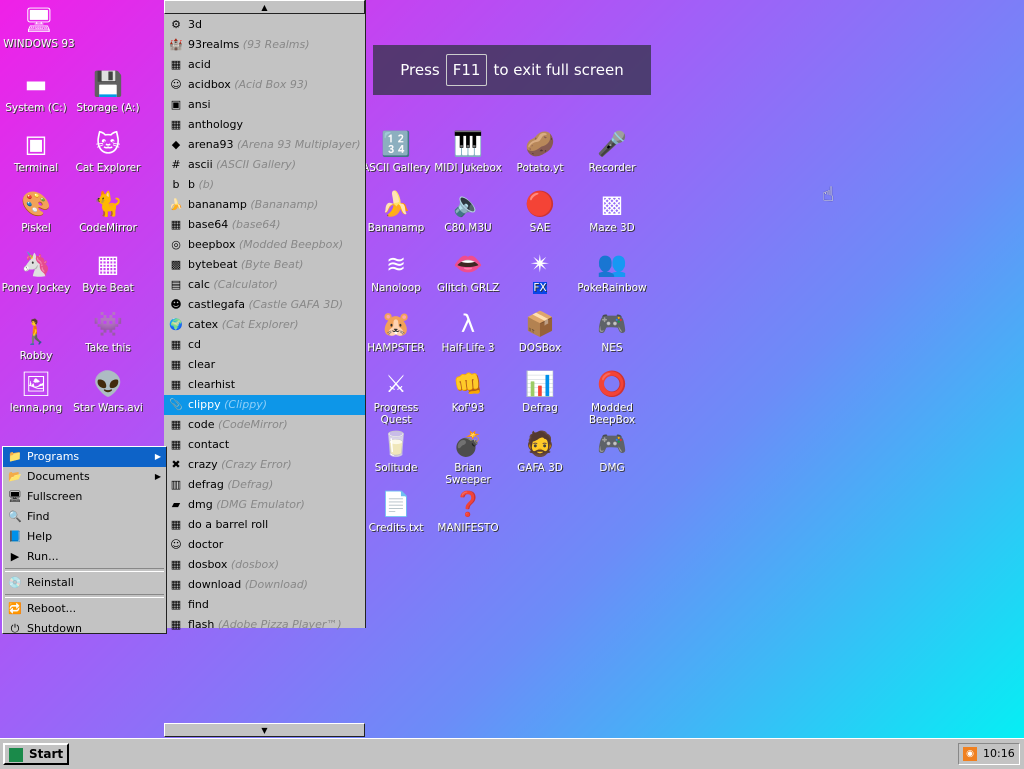 This screenshot has width=1024, height=769. I want to click on desktop-icon-potato-yt: 🥔 Potato.yt, so click(540, 151).